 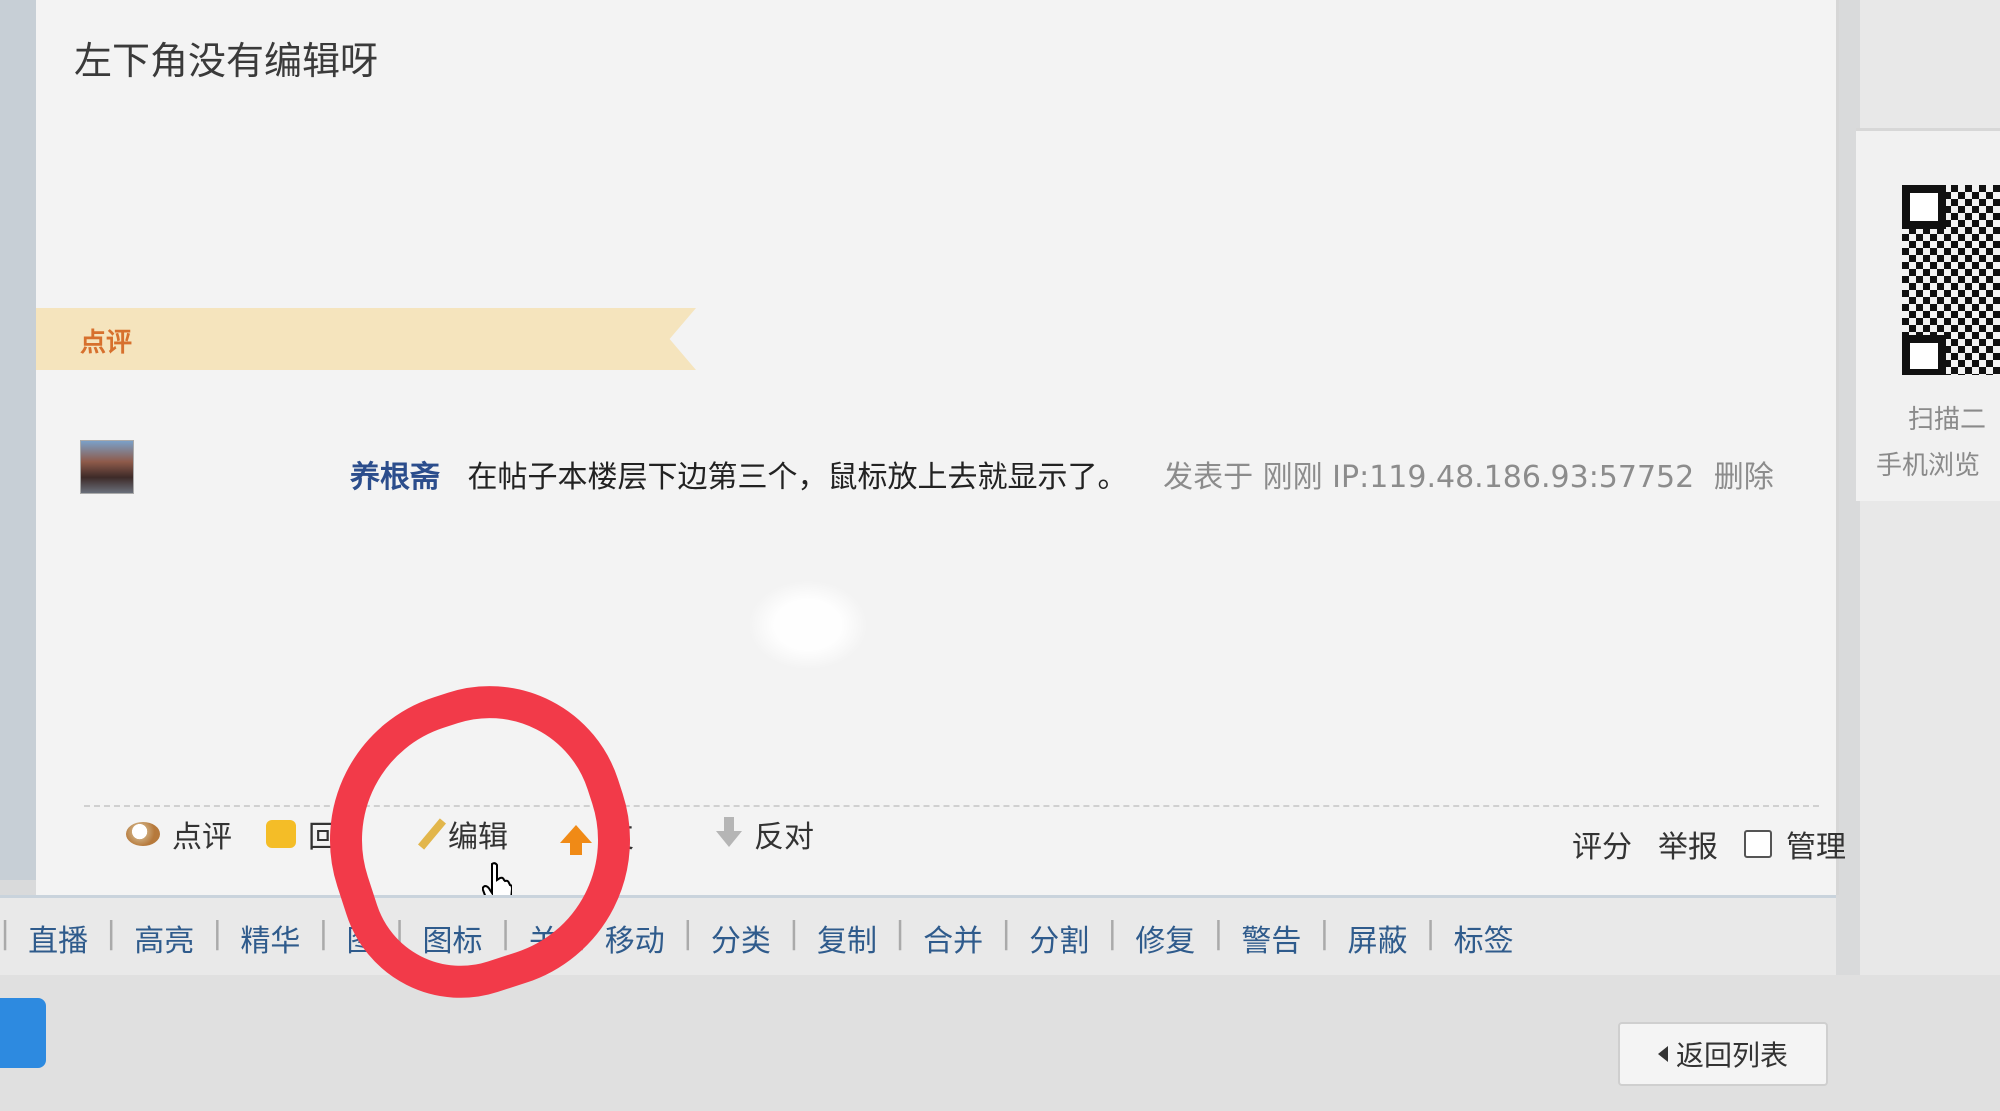 What do you see at coordinates (784, 837) in the screenshot?
I see `oppose-action-label: 反对` at bounding box center [784, 837].